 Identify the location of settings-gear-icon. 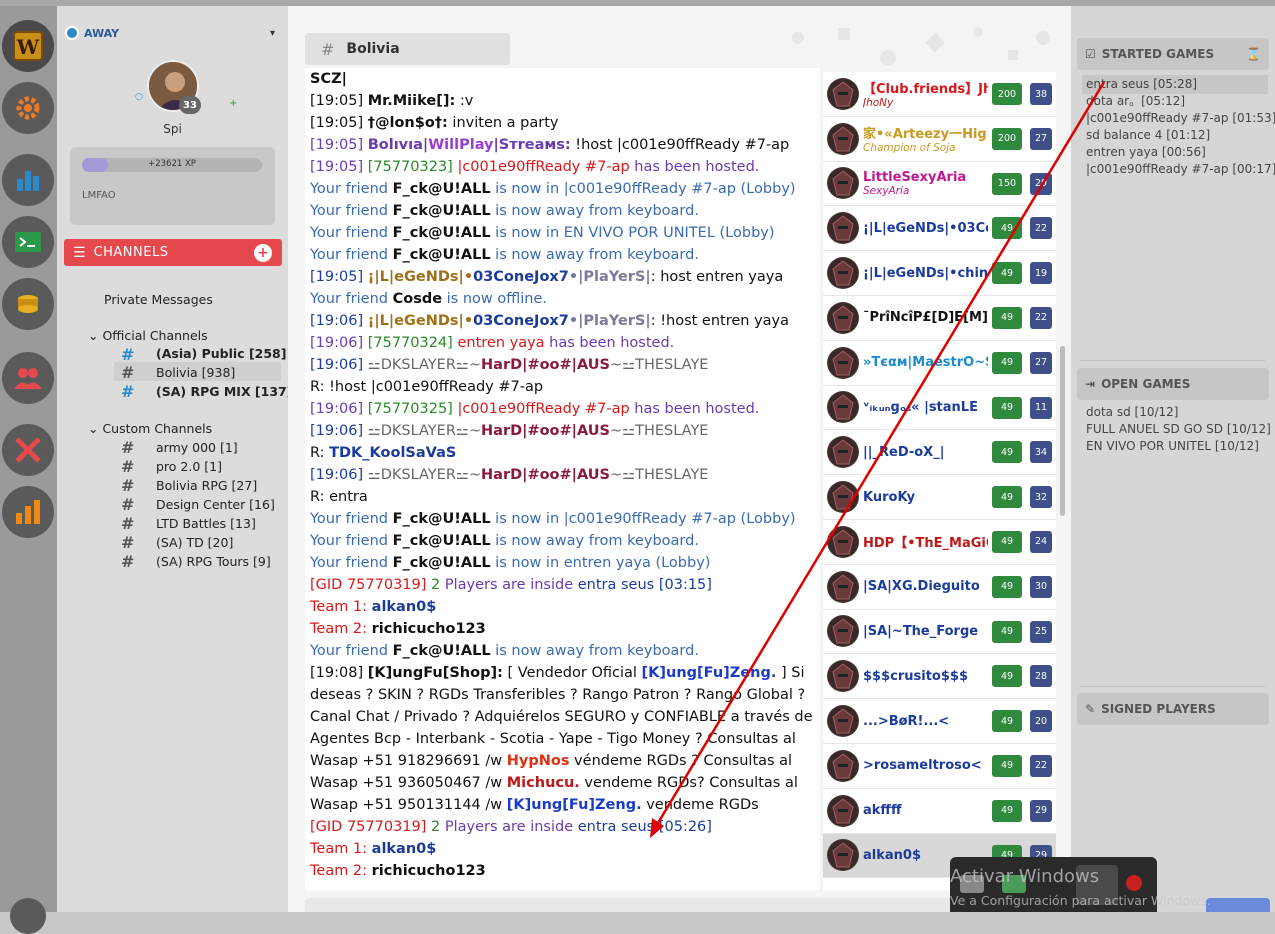
(28, 108).